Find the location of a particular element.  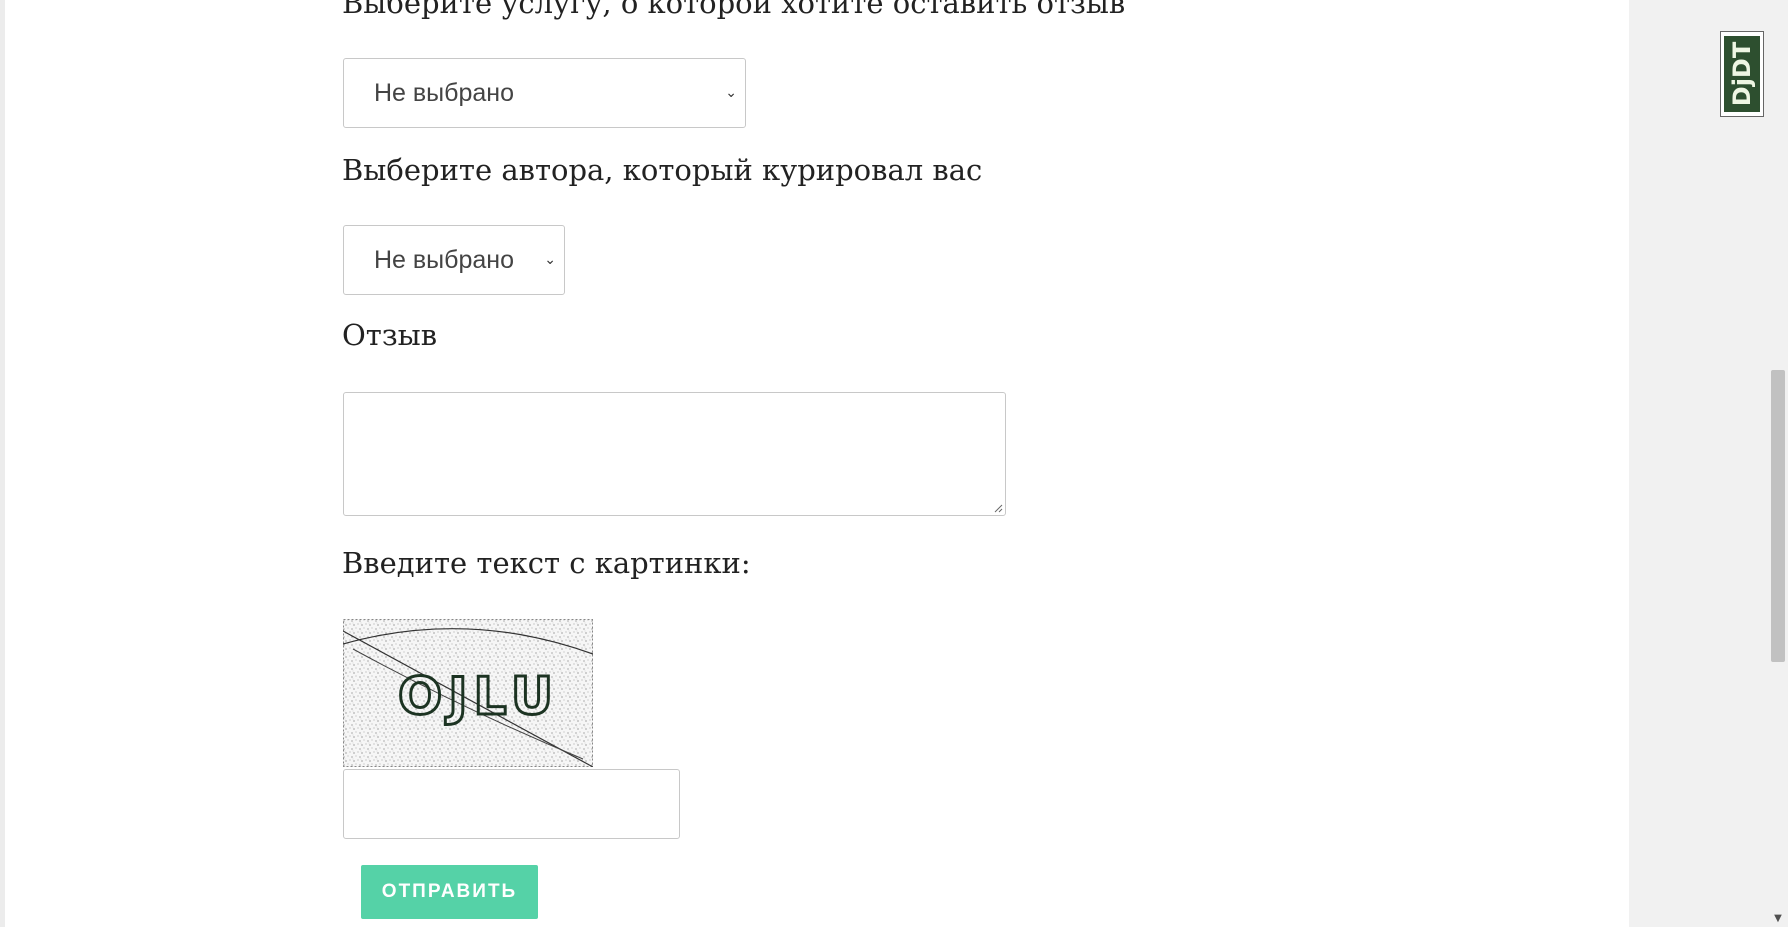

review-label: Отзыв is located at coordinates (390, 335).